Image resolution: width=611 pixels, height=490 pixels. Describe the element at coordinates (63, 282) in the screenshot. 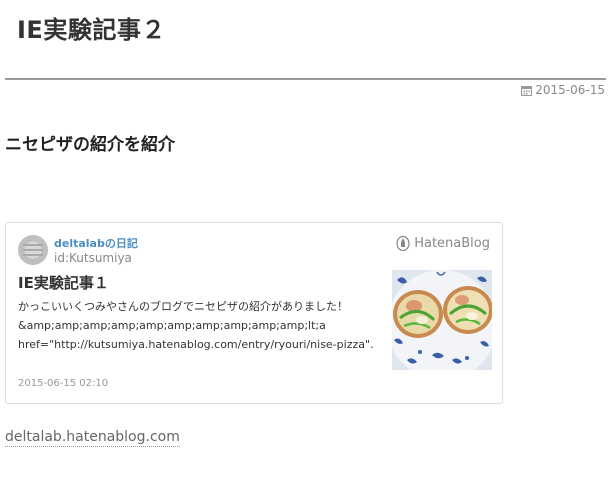

I see `embed-entry-title: IE実験記事１` at that location.